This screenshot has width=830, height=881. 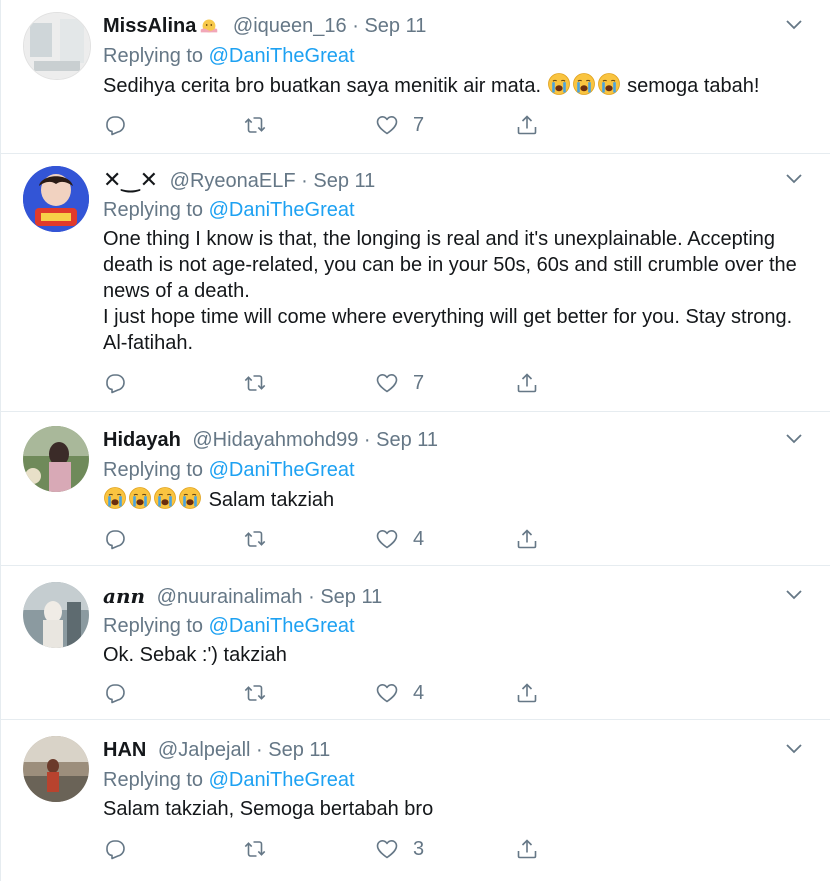 I want to click on like-button: 3, so click(x=399, y=849).